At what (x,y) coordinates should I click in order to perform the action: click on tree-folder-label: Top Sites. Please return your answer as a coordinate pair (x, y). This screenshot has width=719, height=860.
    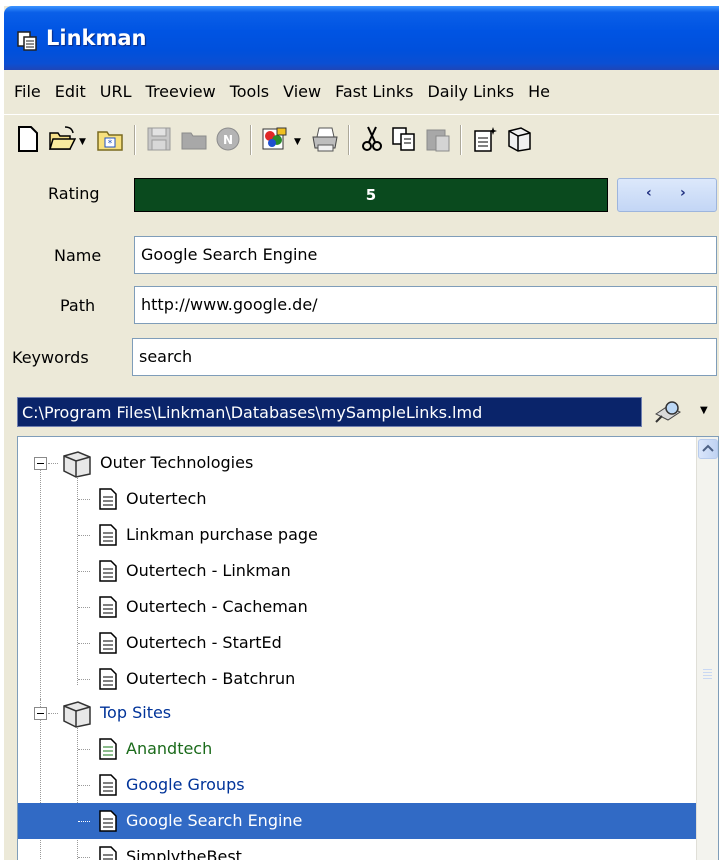
    Looking at the image, I should click on (136, 712).